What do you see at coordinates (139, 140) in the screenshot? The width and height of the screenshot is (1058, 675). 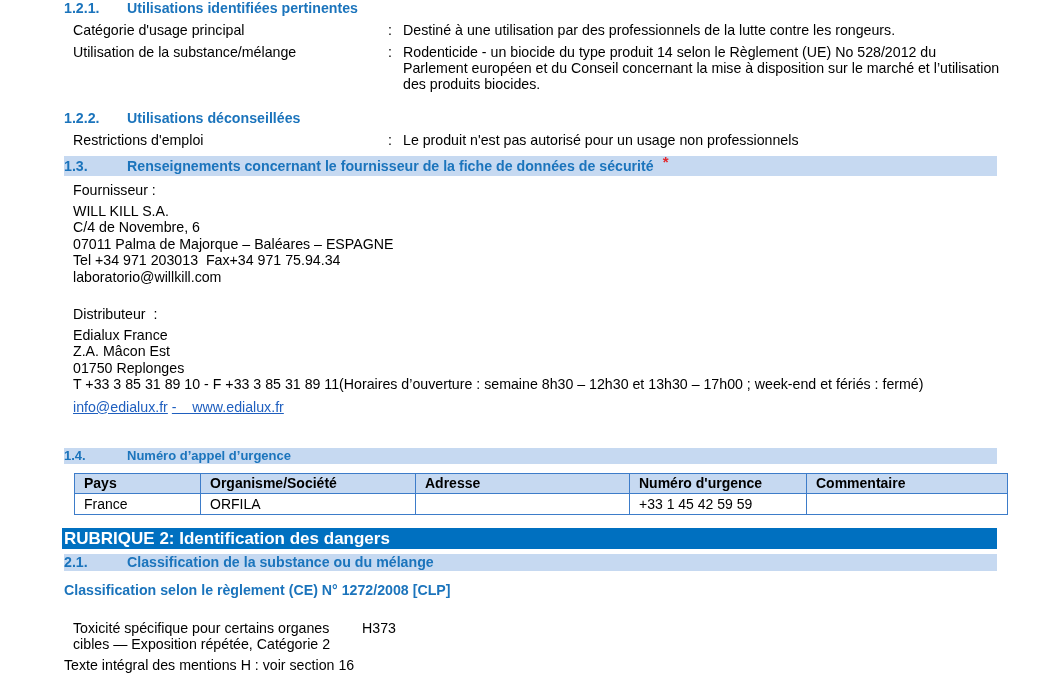 I see `field-label: Restrictions d'emploi` at bounding box center [139, 140].